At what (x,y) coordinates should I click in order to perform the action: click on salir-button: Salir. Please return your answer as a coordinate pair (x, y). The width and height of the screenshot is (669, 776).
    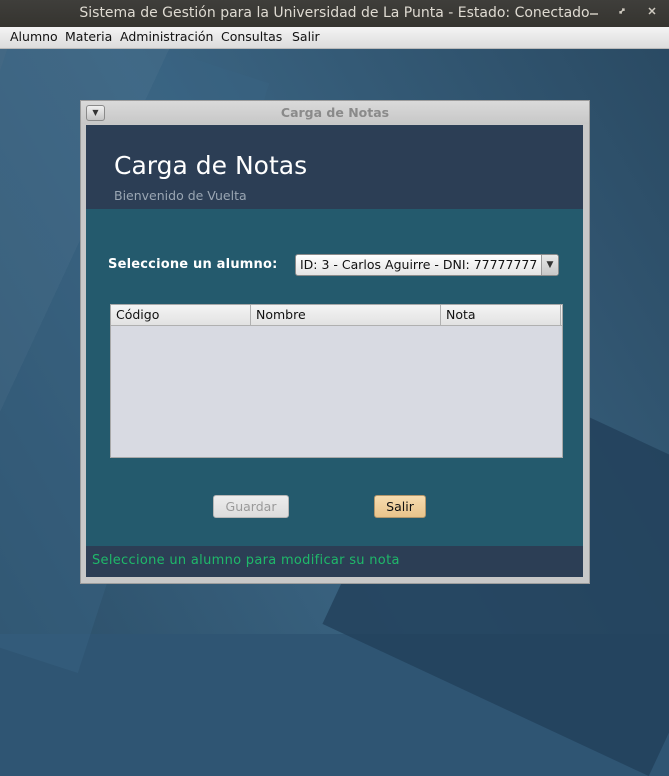
    Looking at the image, I should click on (400, 506).